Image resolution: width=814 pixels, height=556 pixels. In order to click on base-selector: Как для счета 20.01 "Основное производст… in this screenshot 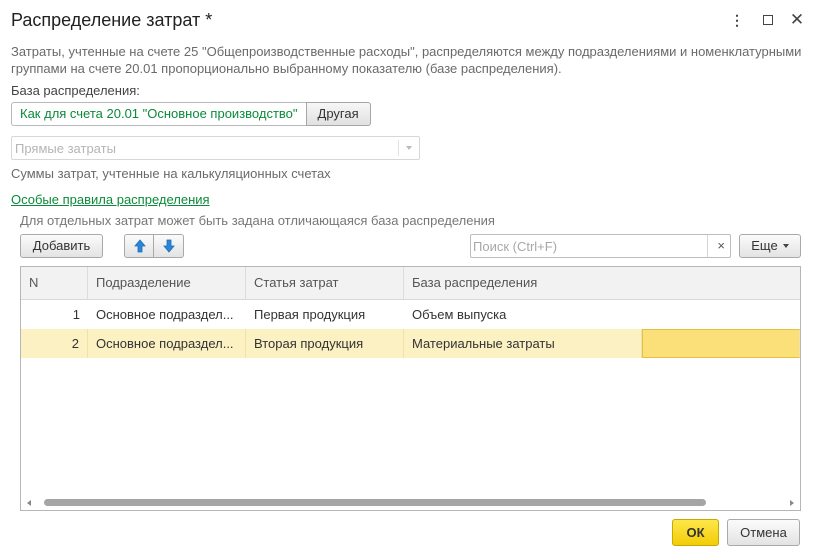, I will do `click(191, 114)`.